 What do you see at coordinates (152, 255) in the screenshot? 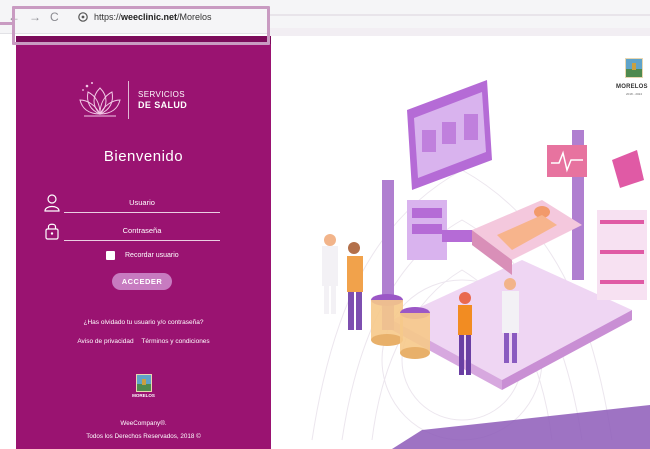
I see `remember-label: Recordar usuario` at bounding box center [152, 255].